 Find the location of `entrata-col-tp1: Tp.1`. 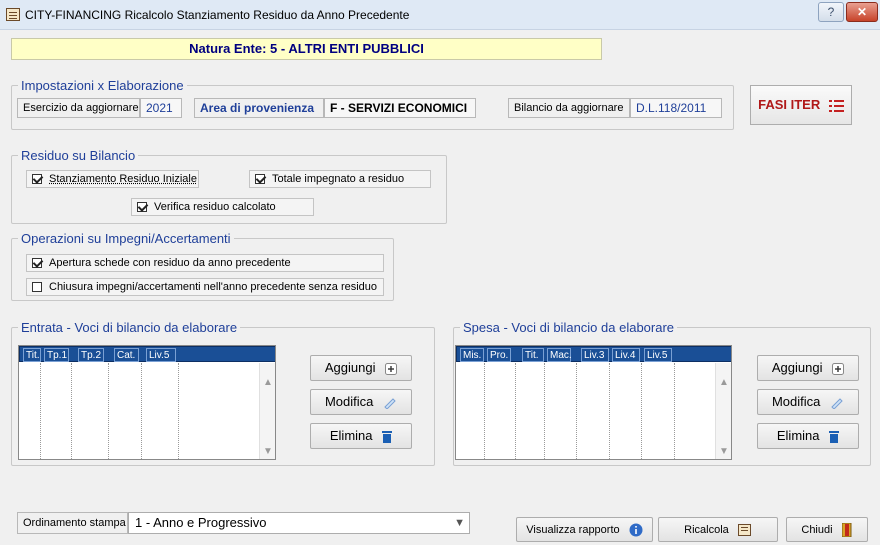

entrata-col-tp1: Tp.1 is located at coordinates (56, 355).